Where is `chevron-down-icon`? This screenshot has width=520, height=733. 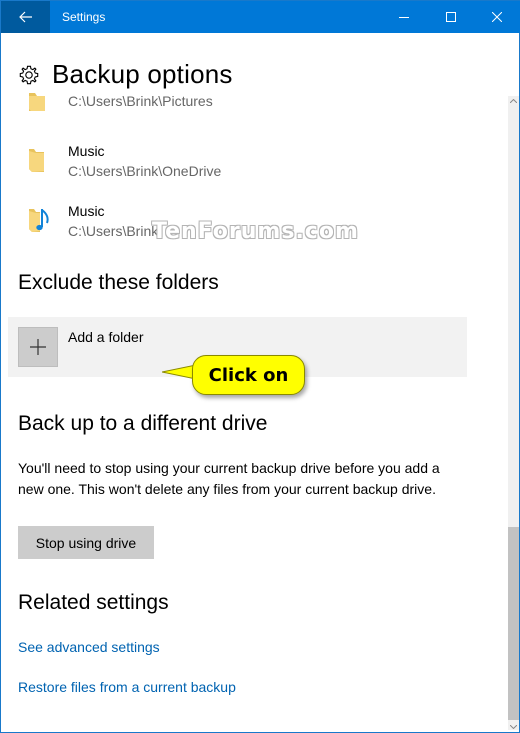
chevron-down-icon is located at coordinates (513, 727).